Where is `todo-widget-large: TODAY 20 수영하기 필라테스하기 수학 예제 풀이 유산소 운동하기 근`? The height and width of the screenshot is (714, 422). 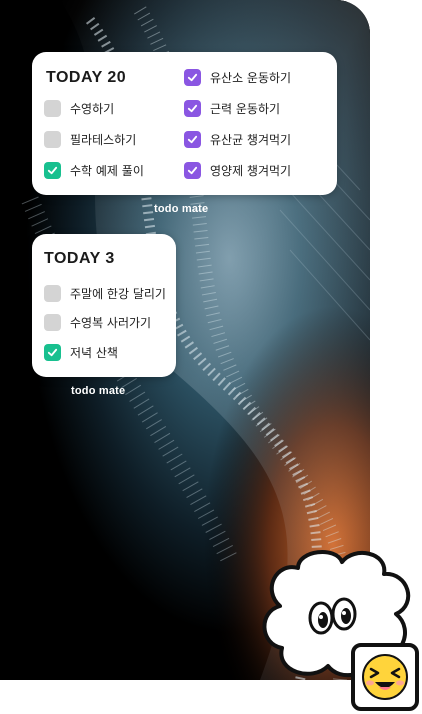 todo-widget-large: TODAY 20 수영하기 필라테스하기 수학 예제 풀이 유산소 운동하기 근 is located at coordinates (184, 123).